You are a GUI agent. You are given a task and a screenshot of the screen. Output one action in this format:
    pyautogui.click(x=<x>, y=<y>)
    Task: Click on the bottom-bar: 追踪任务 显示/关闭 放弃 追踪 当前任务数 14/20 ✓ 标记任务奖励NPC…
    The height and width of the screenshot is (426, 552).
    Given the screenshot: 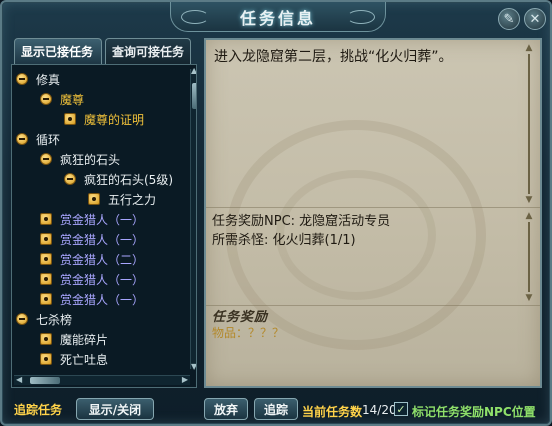 What is the action you would take?
    pyautogui.click(x=277, y=409)
    